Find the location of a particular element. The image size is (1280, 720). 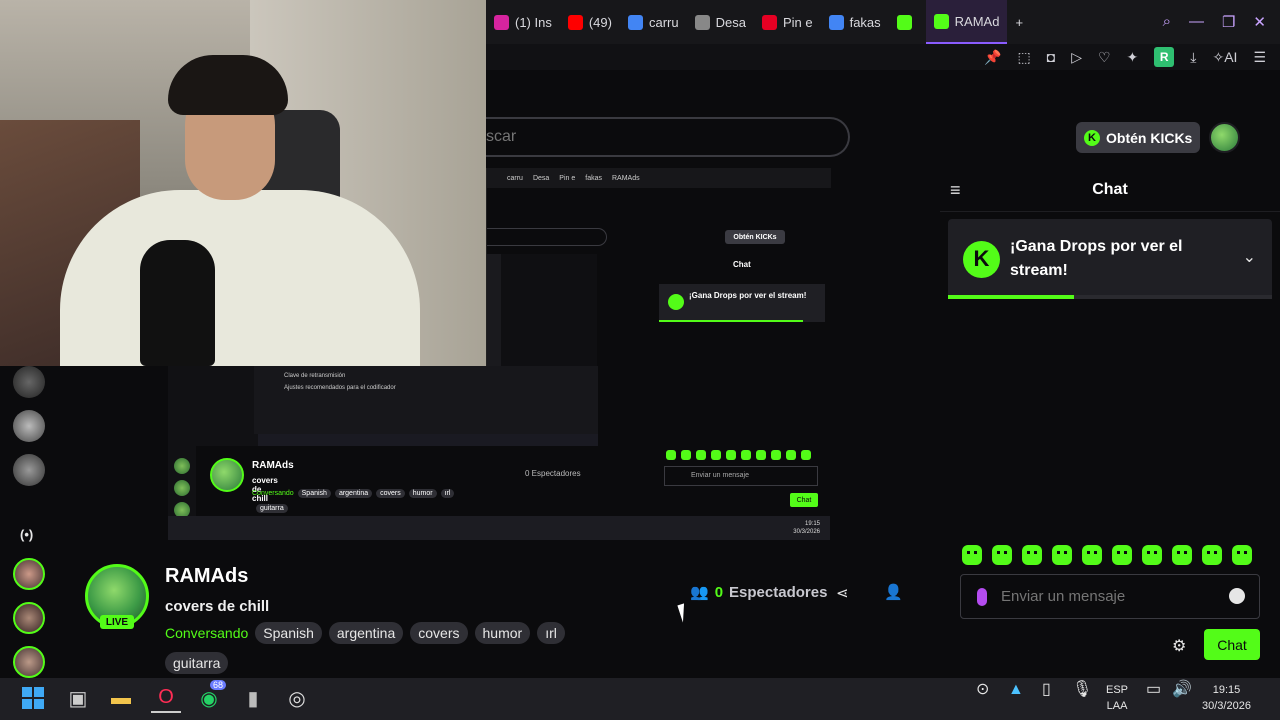

drops-progress-bar is located at coordinates (1110, 297).